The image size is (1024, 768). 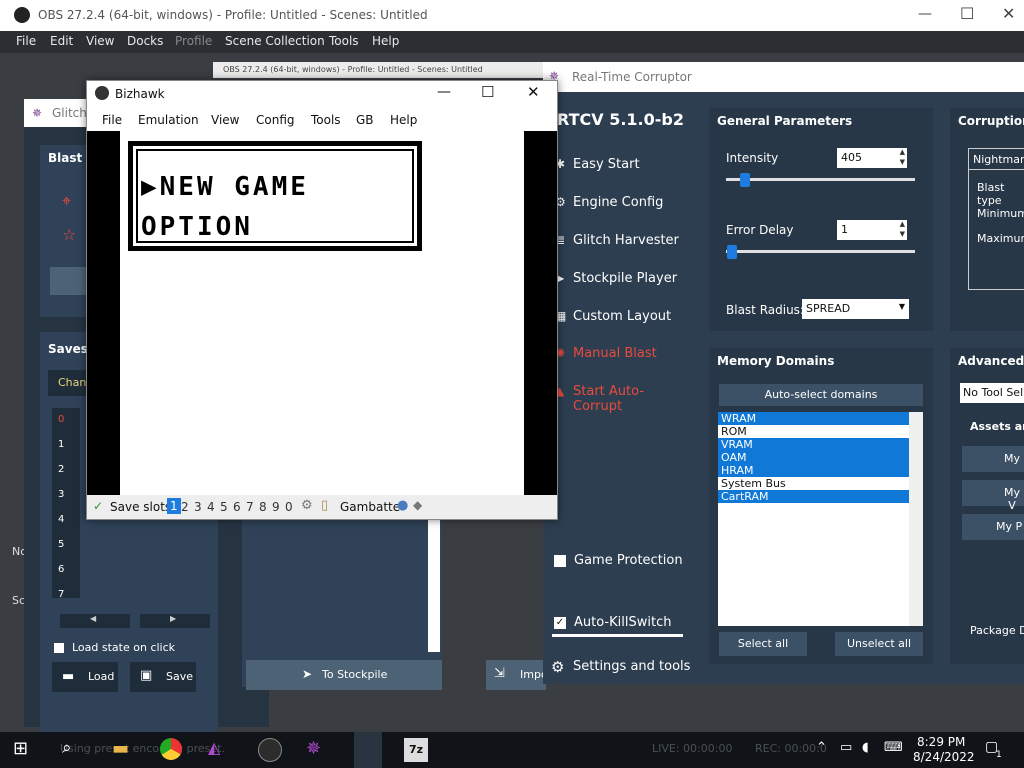 I want to click on slot-number: 4, so click(x=61, y=519).